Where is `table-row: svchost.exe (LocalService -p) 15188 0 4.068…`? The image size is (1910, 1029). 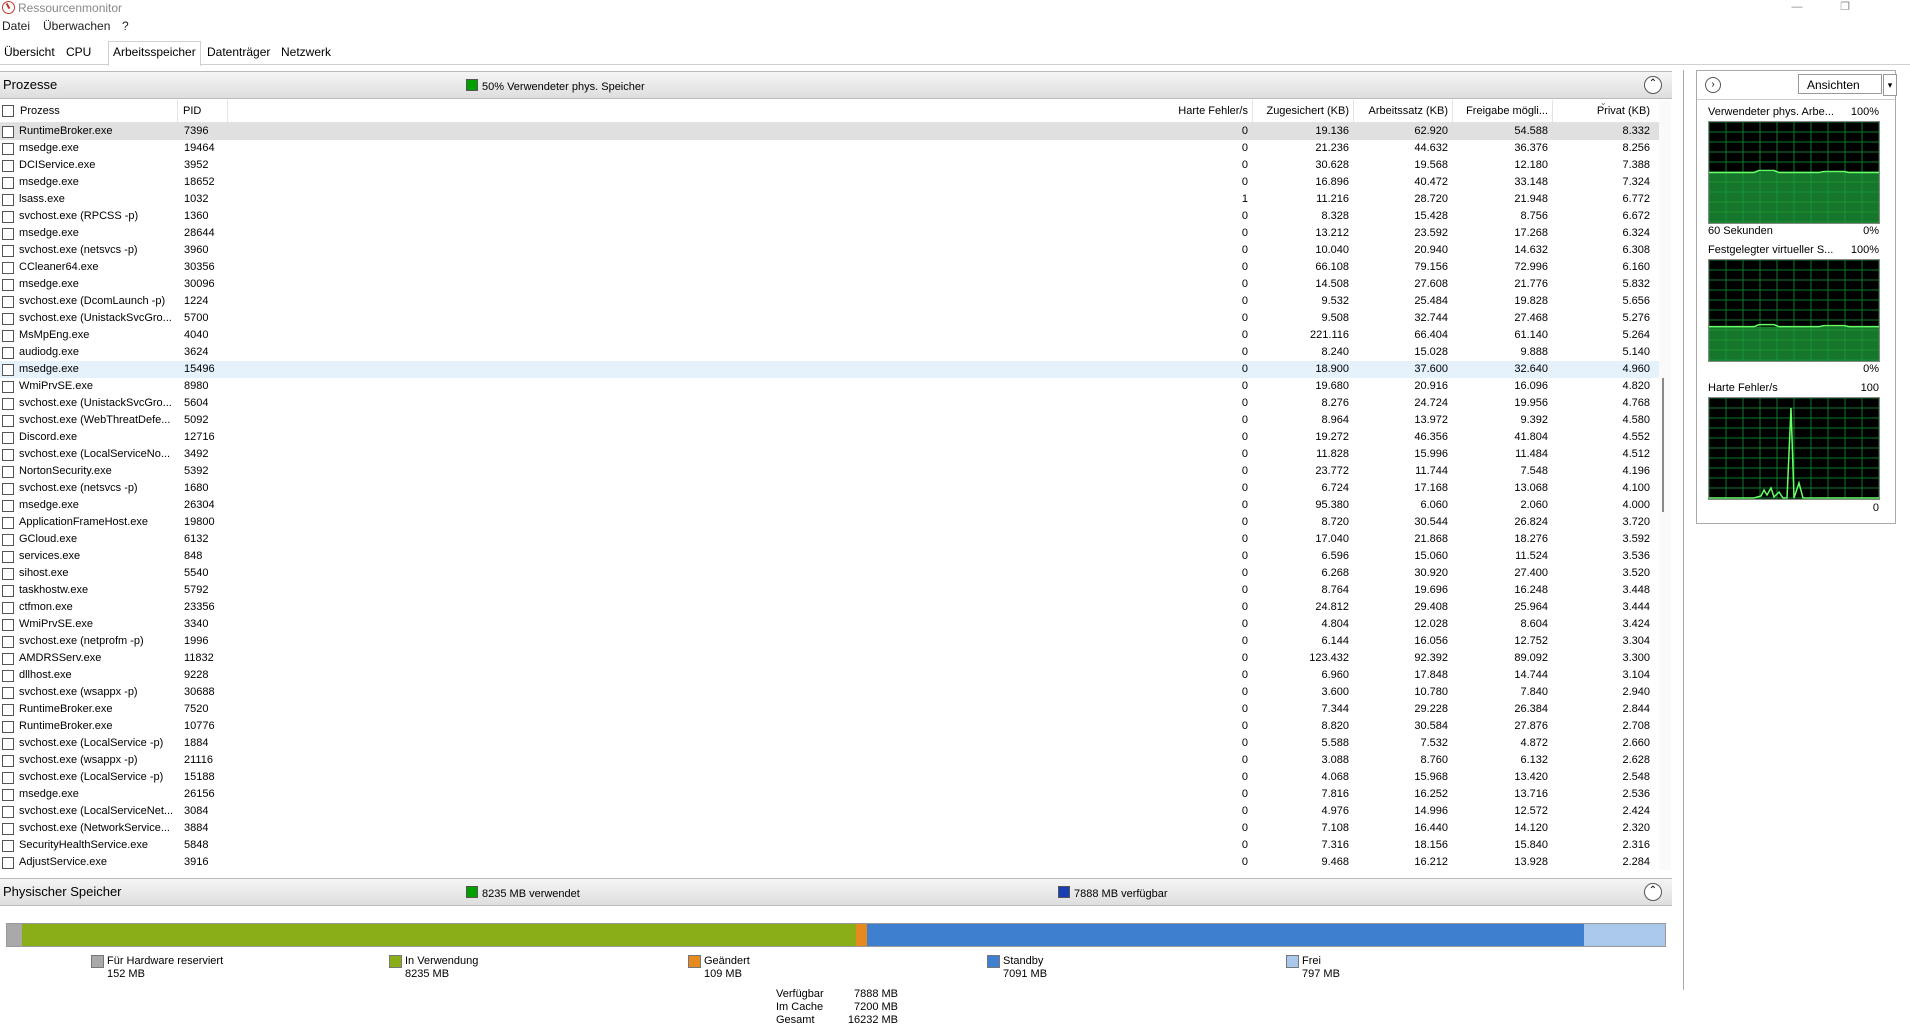 table-row: svchost.exe (LocalService -p) 15188 0 4.068… is located at coordinates (830, 777).